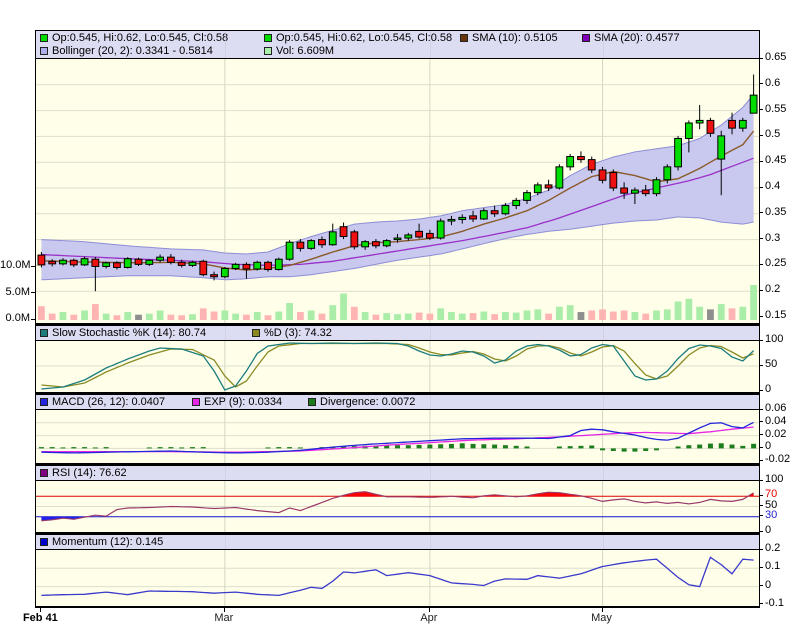 The image size is (800, 640). What do you see at coordinates (771, 514) in the screenshot?
I see `axis-label: 30` at bounding box center [771, 514].